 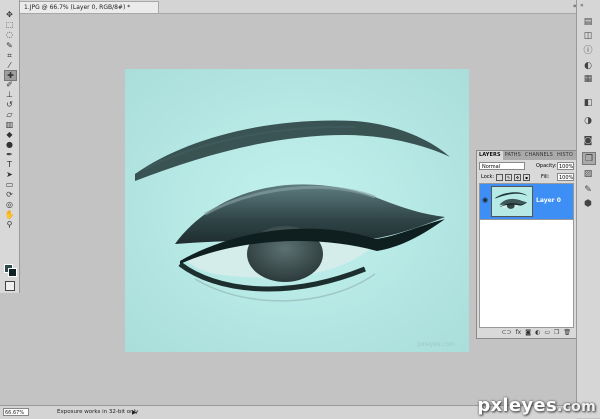 What do you see at coordinates (588, 50) in the screenshot?
I see `info-icon: ⓘ` at bounding box center [588, 50].